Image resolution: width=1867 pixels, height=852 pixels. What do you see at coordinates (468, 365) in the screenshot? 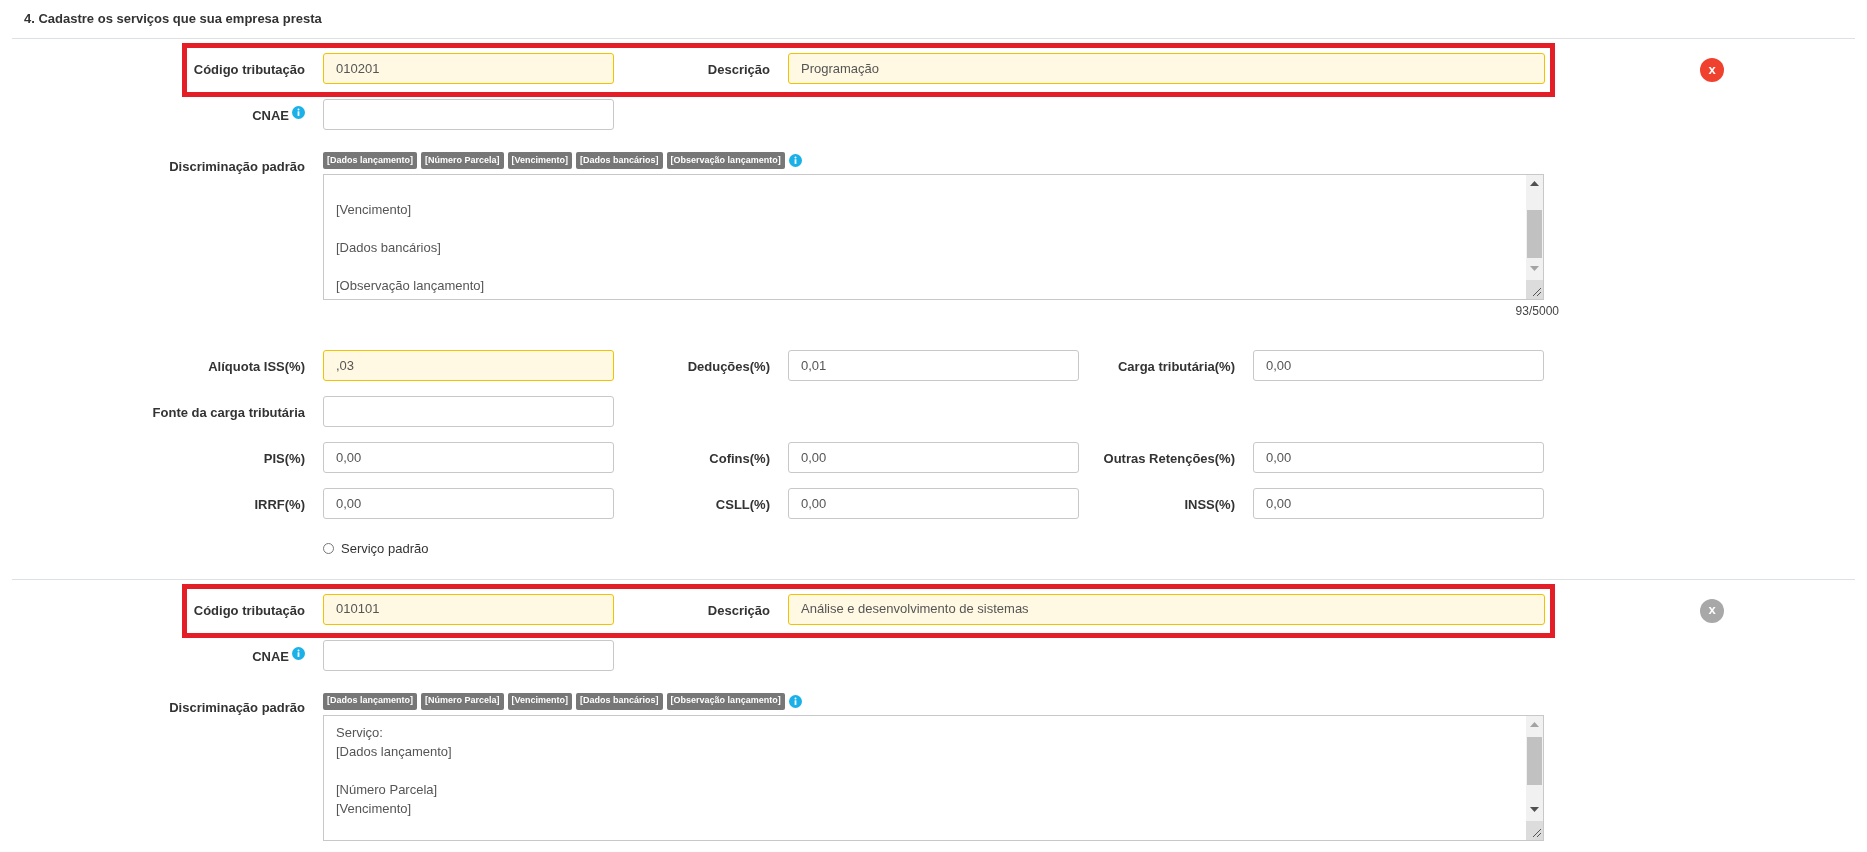
I see `input-field: ,03` at bounding box center [468, 365].